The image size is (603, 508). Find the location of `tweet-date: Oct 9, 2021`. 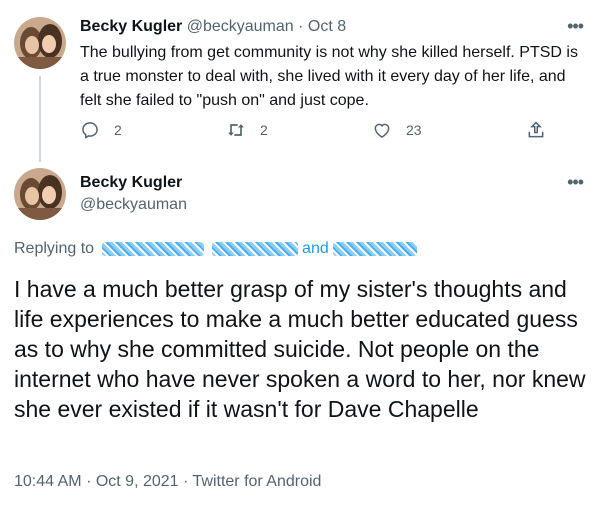

tweet-date: Oct 9, 2021 is located at coordinates (137, 481).